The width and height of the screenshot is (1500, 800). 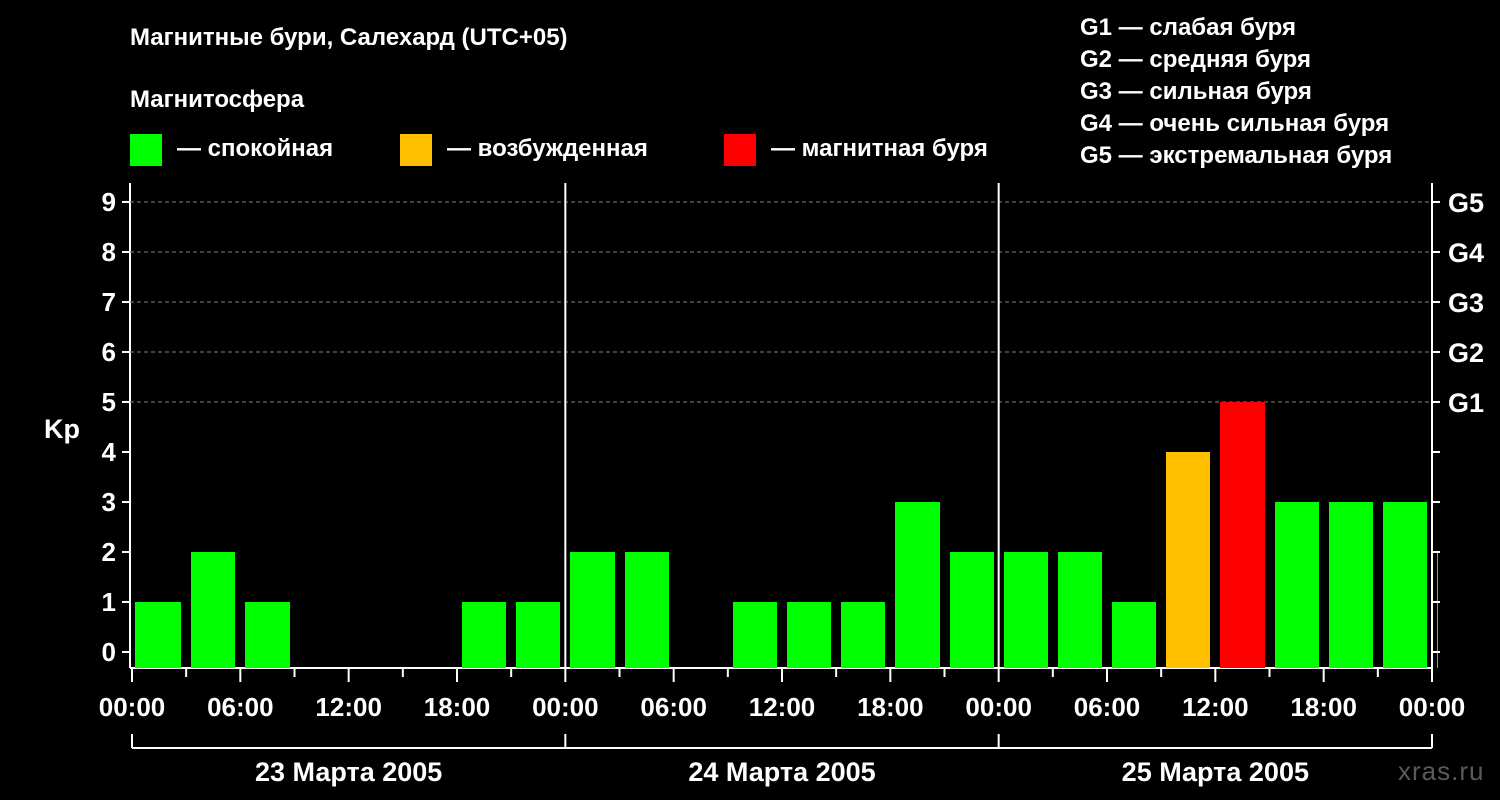 I want to click on y-tick-label: 7, so click(x=109, y=302).